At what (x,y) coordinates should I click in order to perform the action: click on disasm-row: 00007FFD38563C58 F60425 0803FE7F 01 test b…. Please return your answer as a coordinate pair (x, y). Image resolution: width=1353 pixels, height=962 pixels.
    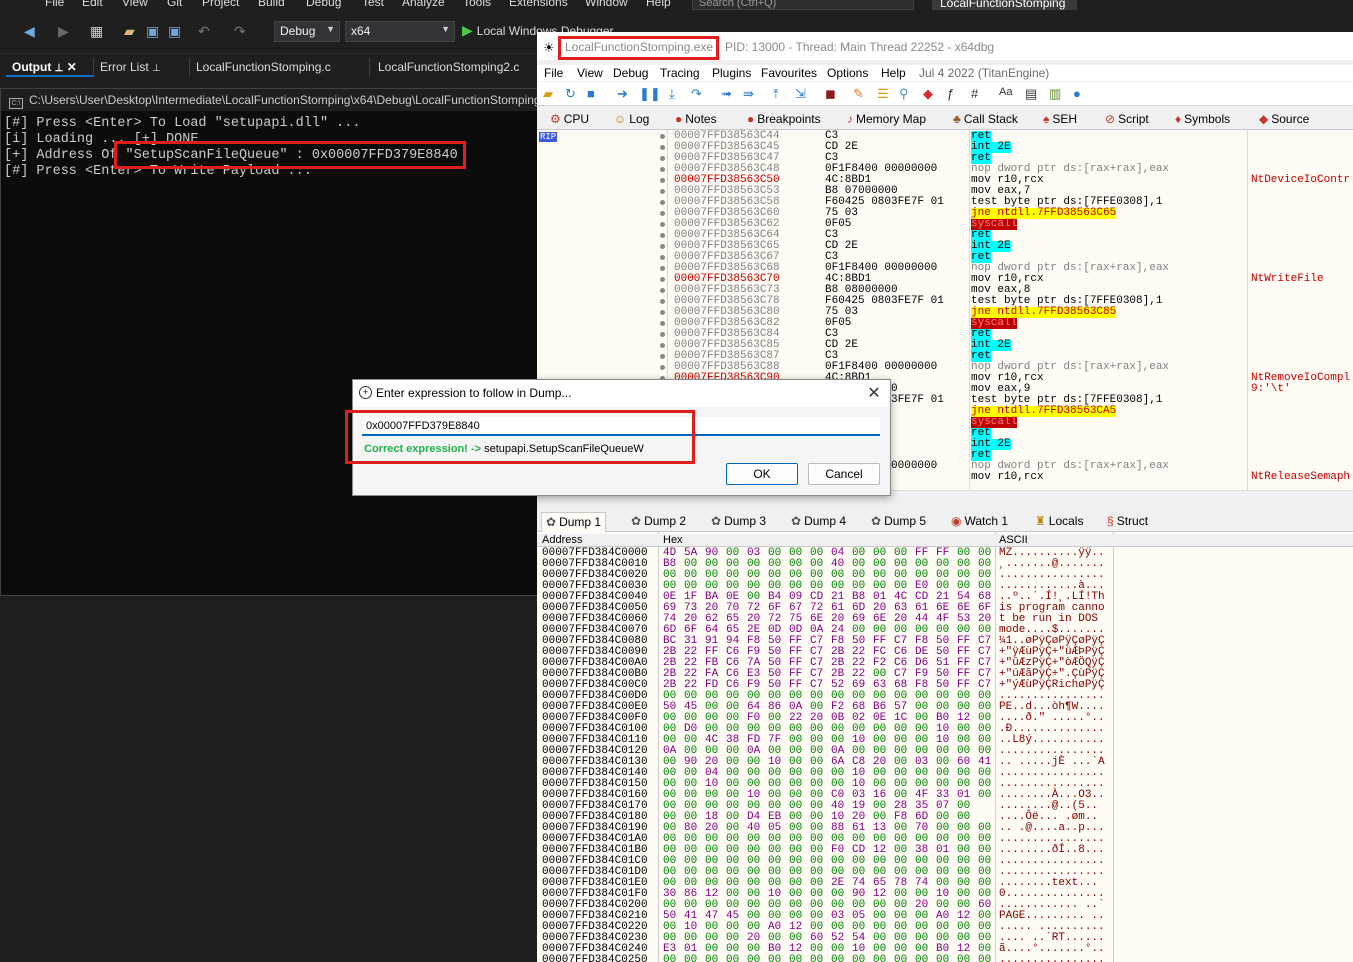
    Looking at the image, I should click on (945, 202).